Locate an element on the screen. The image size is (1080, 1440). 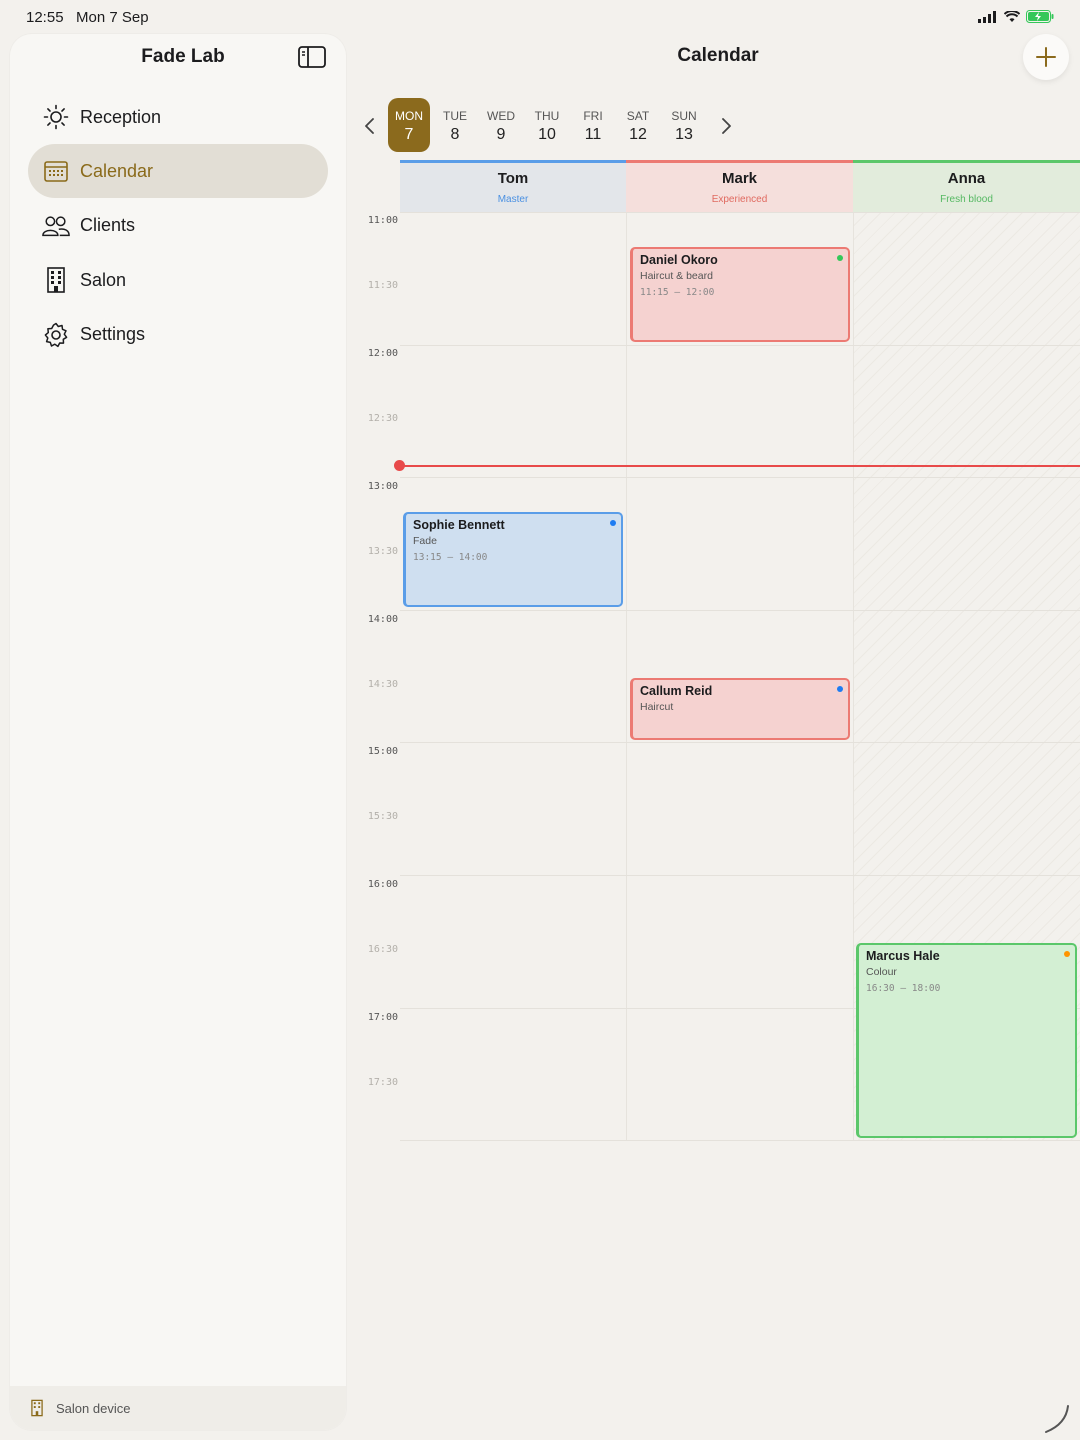
staff-name: Anna is located at coordinates (966, 178).